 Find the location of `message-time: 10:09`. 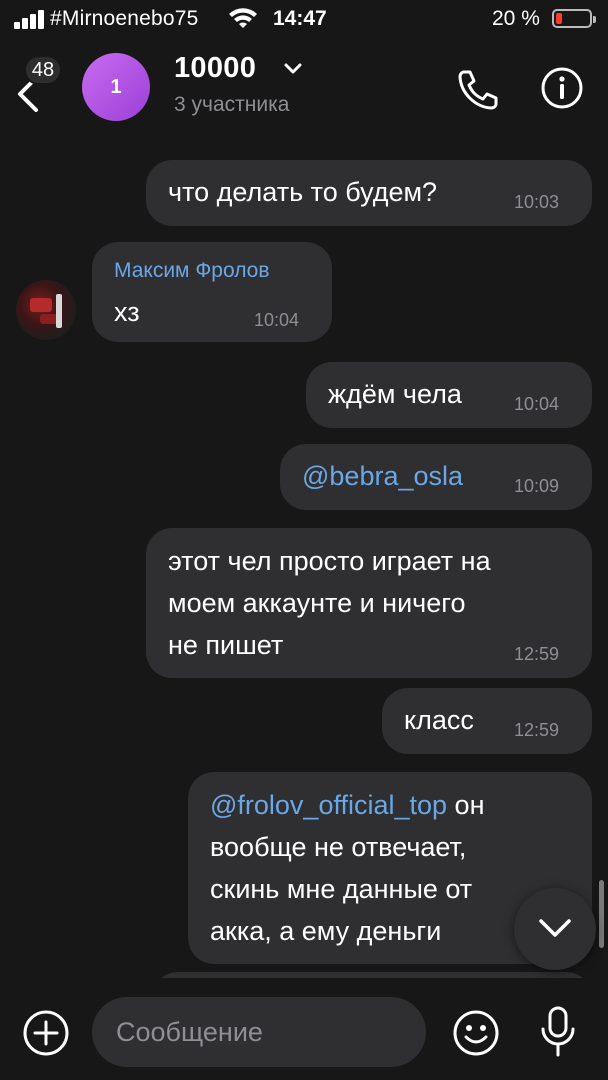

message-time: 10:09 is located at coordinates (537, 486).